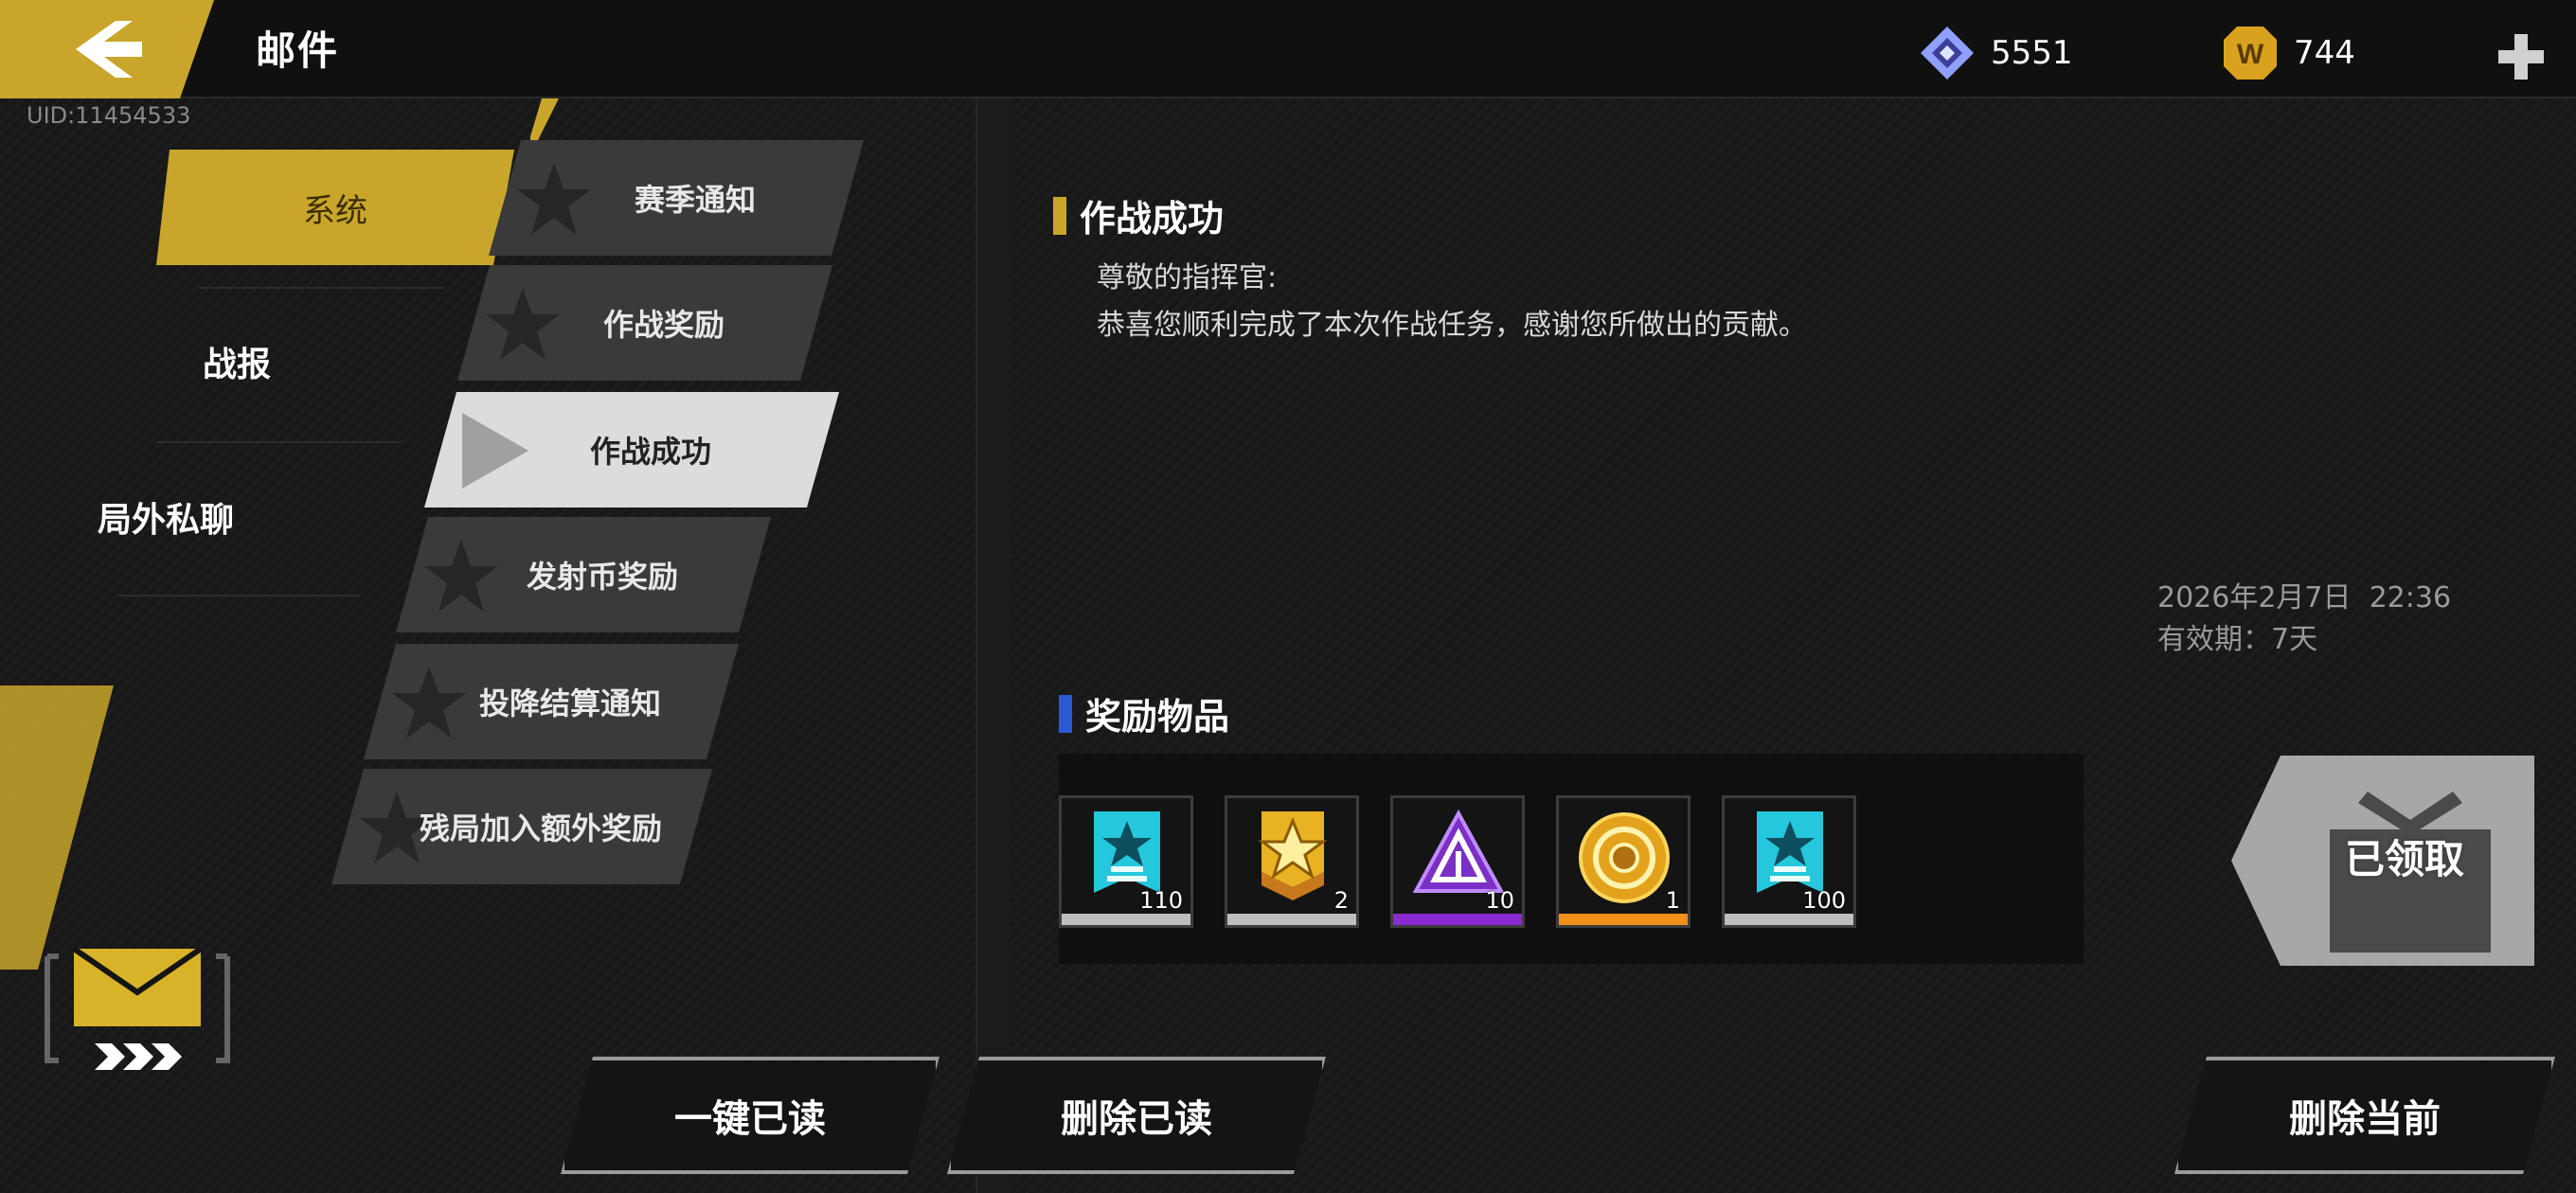 The width and height of the screenshot is (2576, 1193). What do you see at coordinates (2237, 639) in the screenshot?
I see `mail-validity: 有效期：7天` at bounding box center [2237, 639].